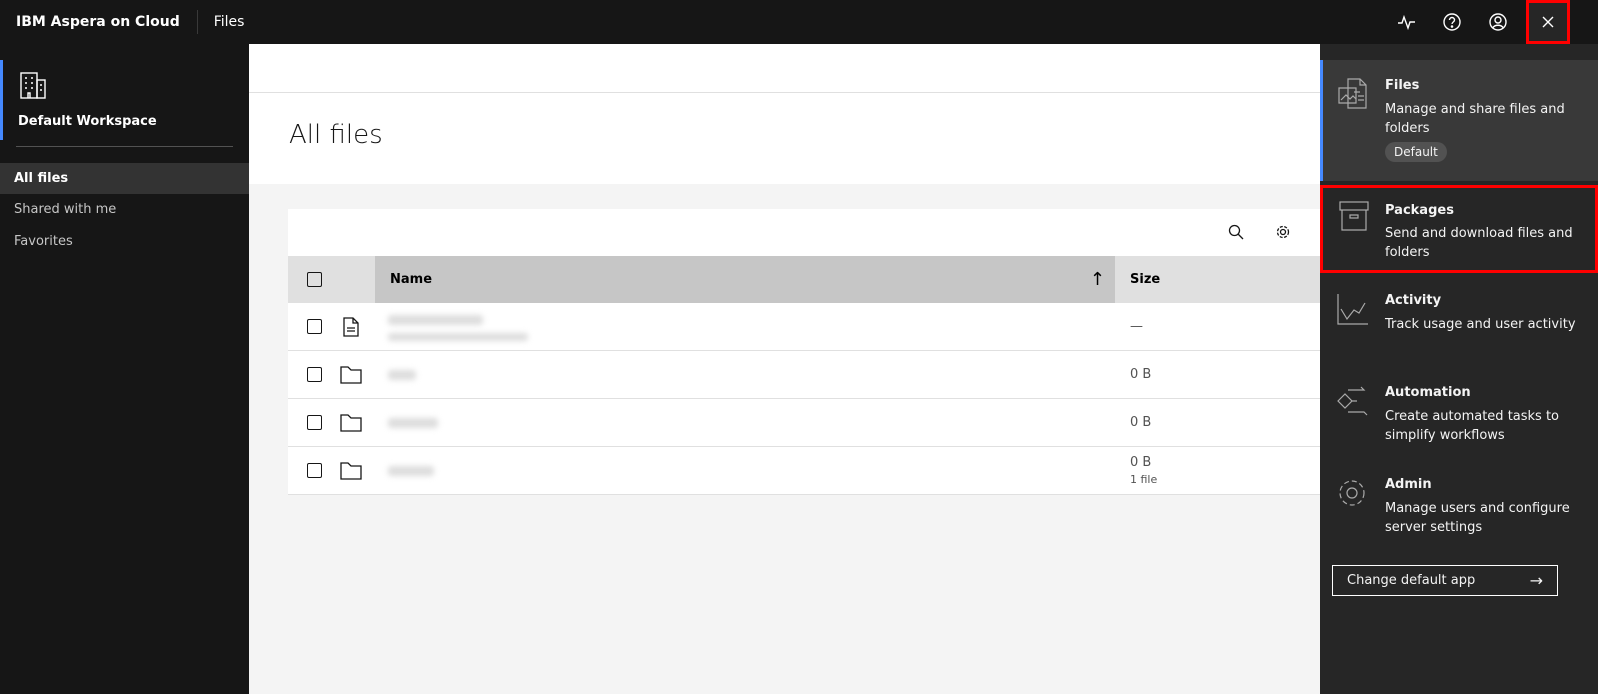 This screenshot has height=694, width=1598. Describe the element at coordinates (99, 22) in the screenshot. I see `brand: IBM Aspera on Cloud` at that location.